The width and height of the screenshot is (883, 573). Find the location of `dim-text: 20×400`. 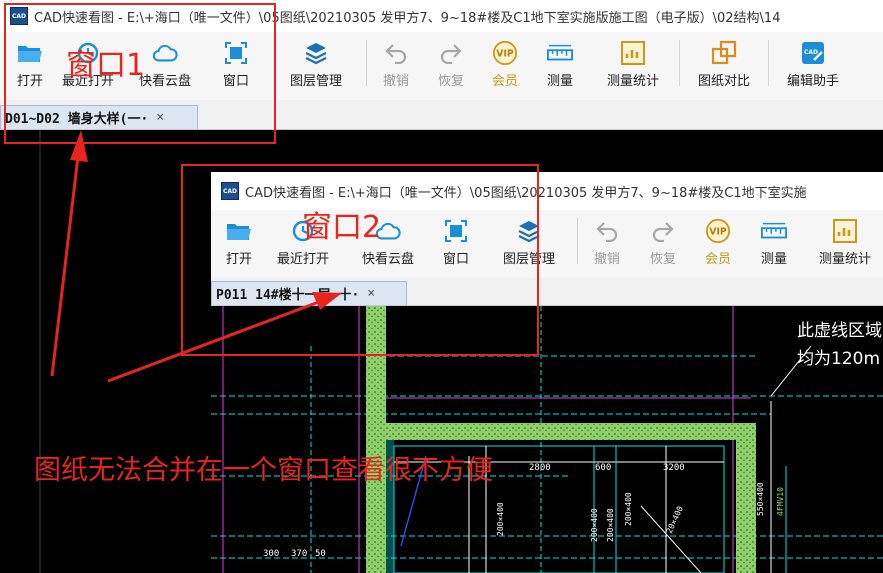

dim-text: 20×400 is located at coordinates (675, 520).